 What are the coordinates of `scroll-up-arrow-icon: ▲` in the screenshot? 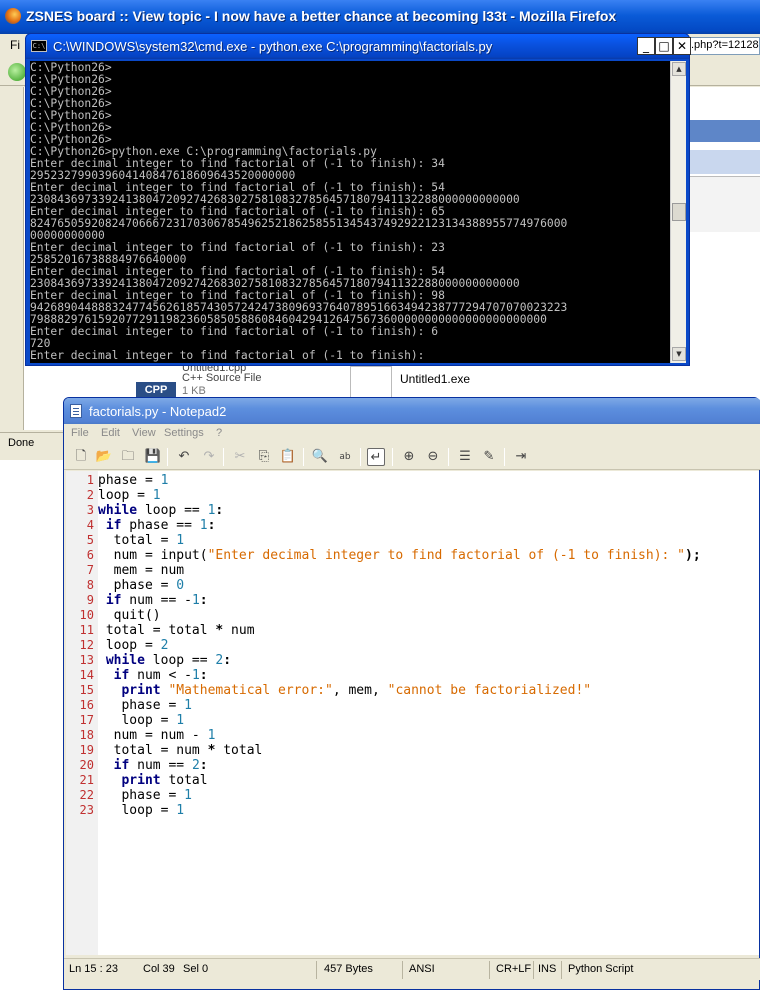 It's located at (679, 69).